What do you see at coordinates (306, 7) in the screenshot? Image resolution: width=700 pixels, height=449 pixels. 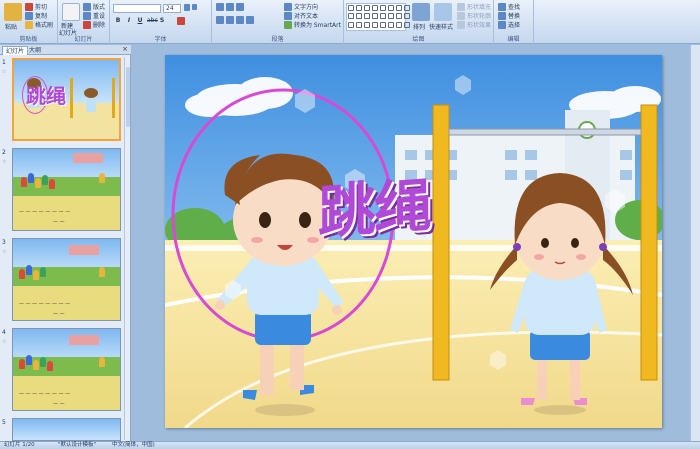 I see `text-direction-label: 文字方向` at bounding box center [306, 7].